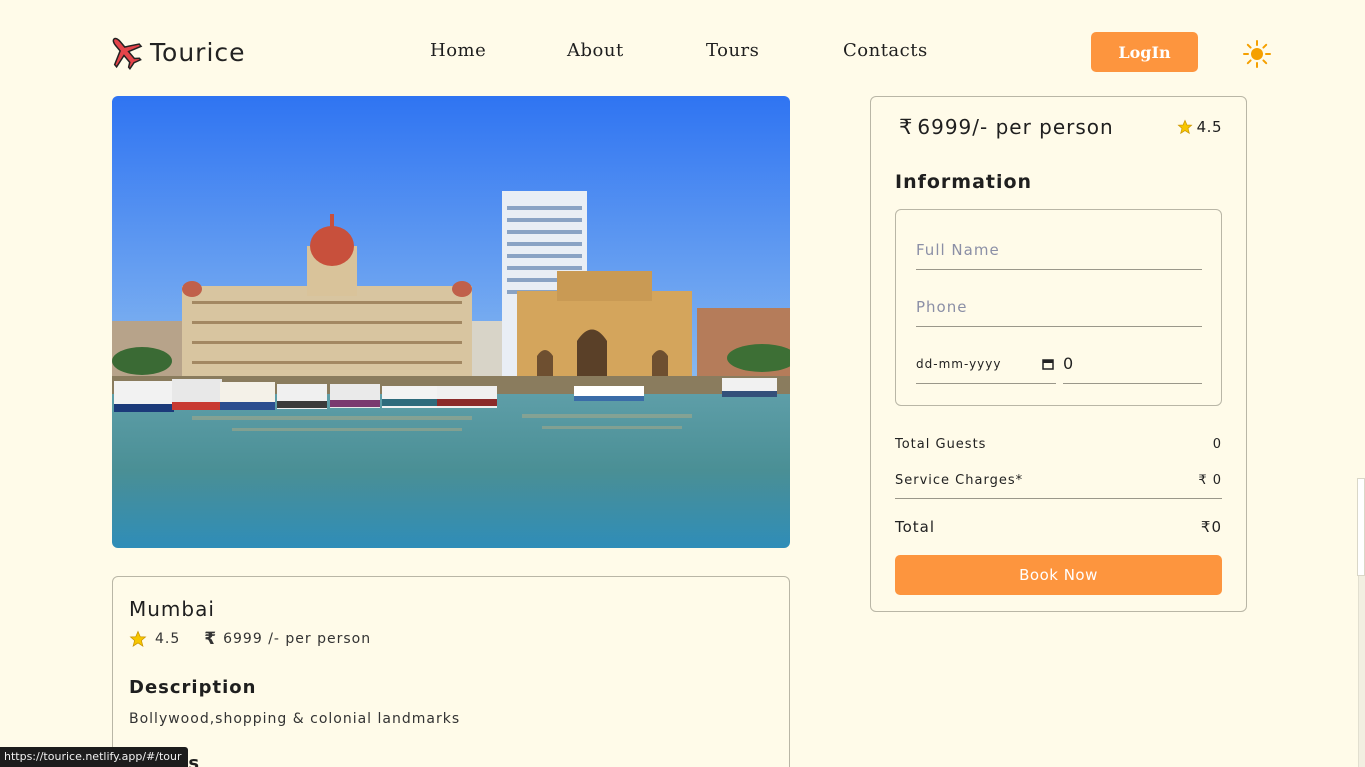 The image size is (1365, 767). Describe the element at coordinates (915, 527) in the screenshot. I see `total-label: Total` at that location.